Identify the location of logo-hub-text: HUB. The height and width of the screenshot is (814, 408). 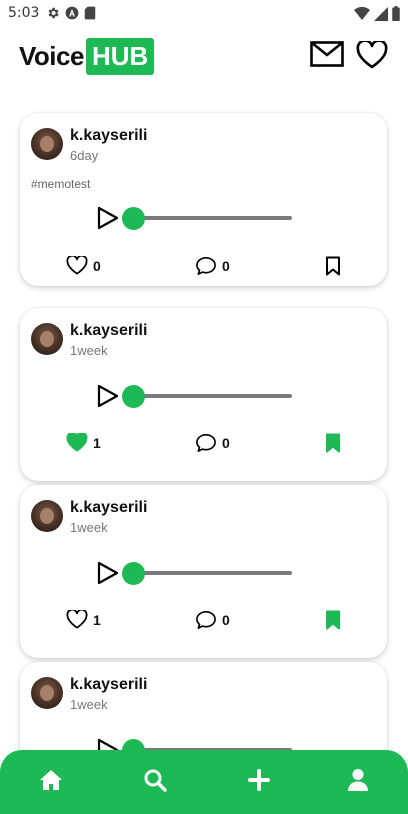
(120, 56).